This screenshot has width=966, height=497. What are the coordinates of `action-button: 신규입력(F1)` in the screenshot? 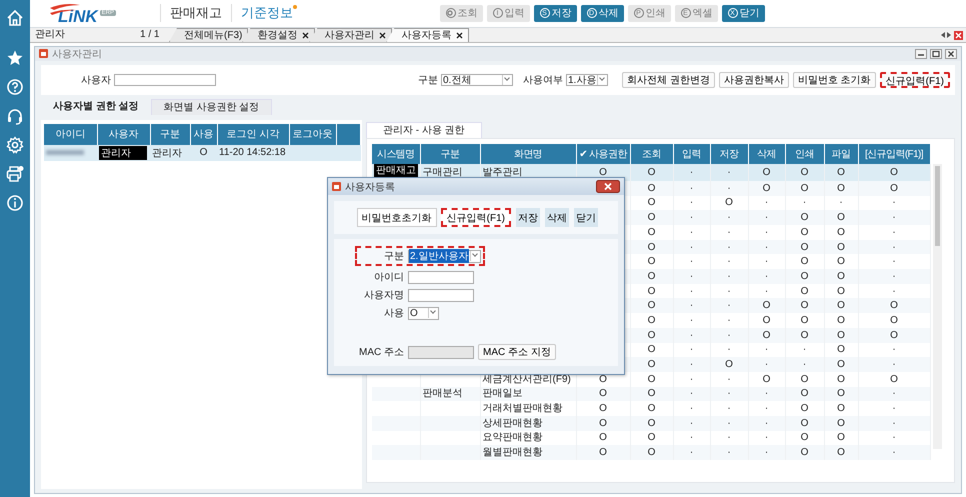 It's located at (915, 80).